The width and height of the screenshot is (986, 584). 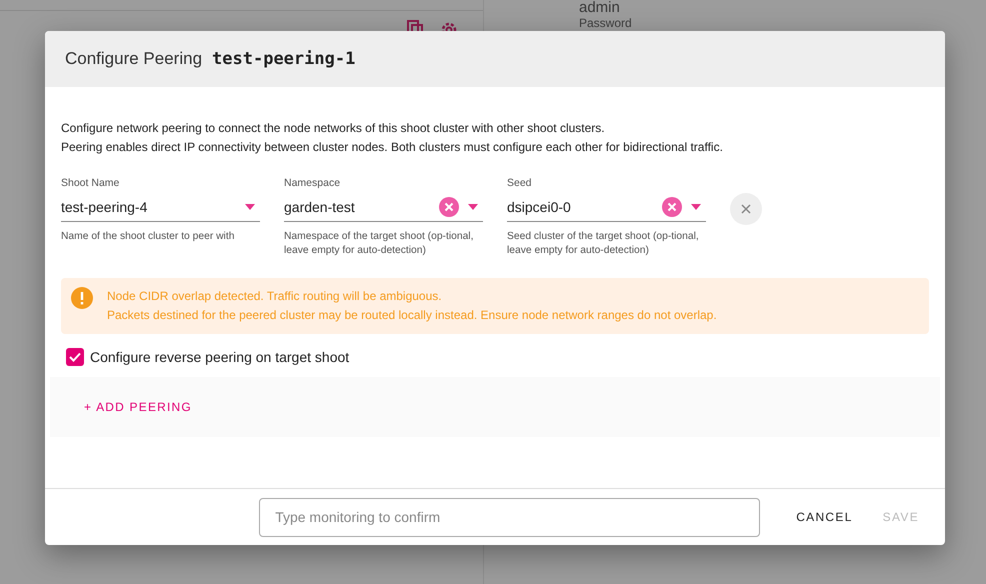 What do you see at coordinates (392, 147) in the screenshot?
I see `description-text: Peering enables direct IP connectivity between cluster nodes. Both clusters must configure each other for bidirectional traffic.` at bounding box center [392, 147].